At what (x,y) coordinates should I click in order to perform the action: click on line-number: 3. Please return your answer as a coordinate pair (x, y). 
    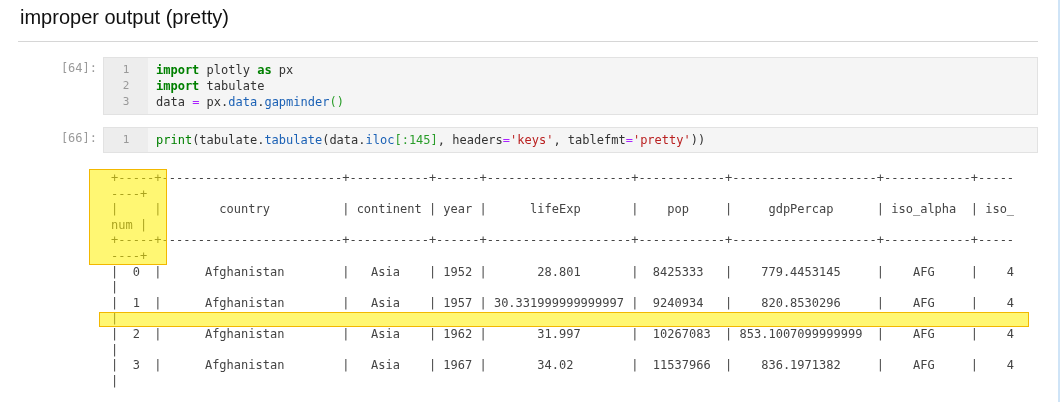
    Looking at the image, I should click on (126, 102).